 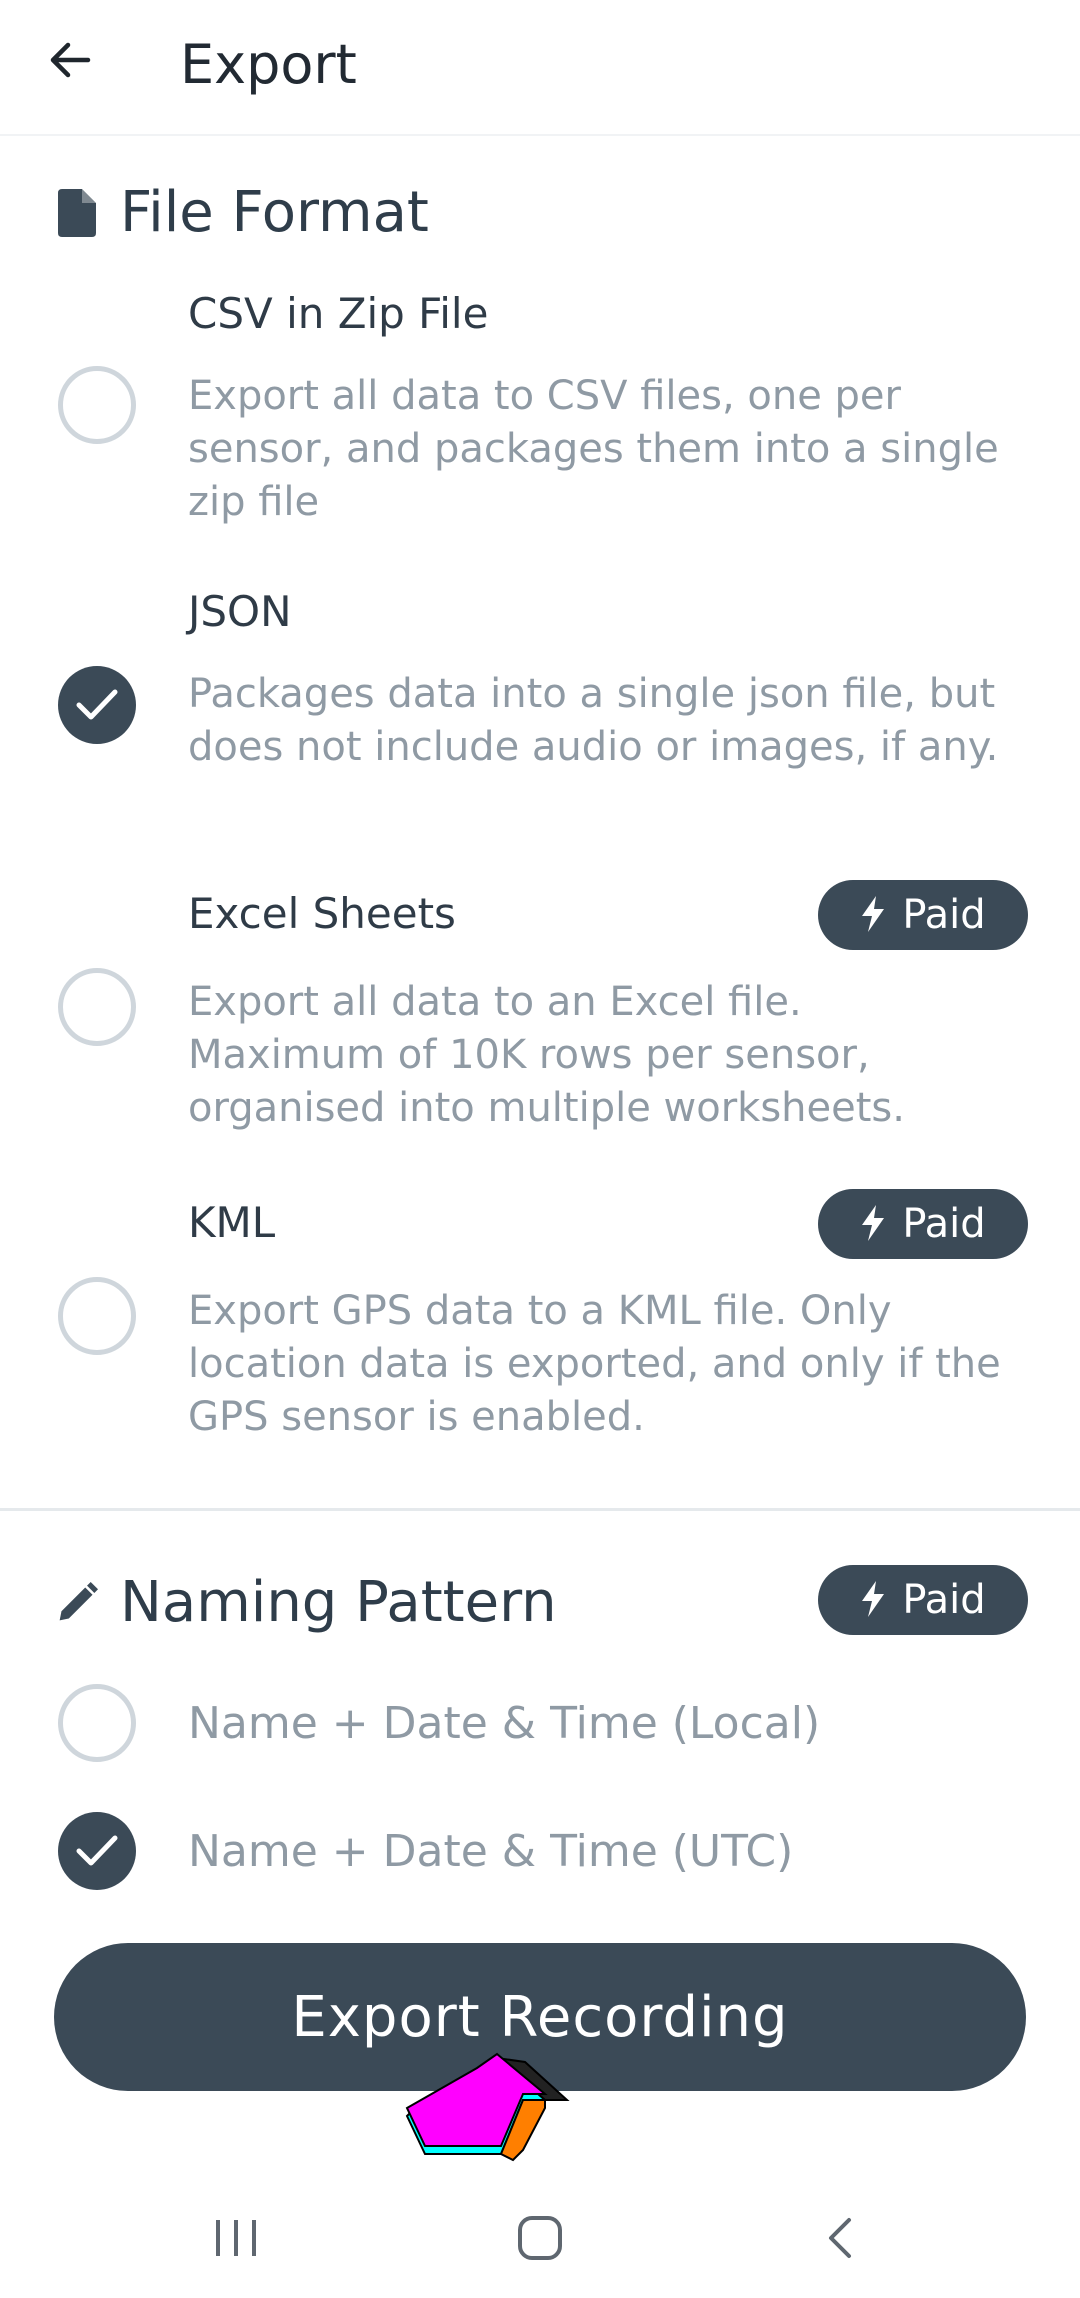 I want to click on nav-back-button, so click(x=840, y=2238).